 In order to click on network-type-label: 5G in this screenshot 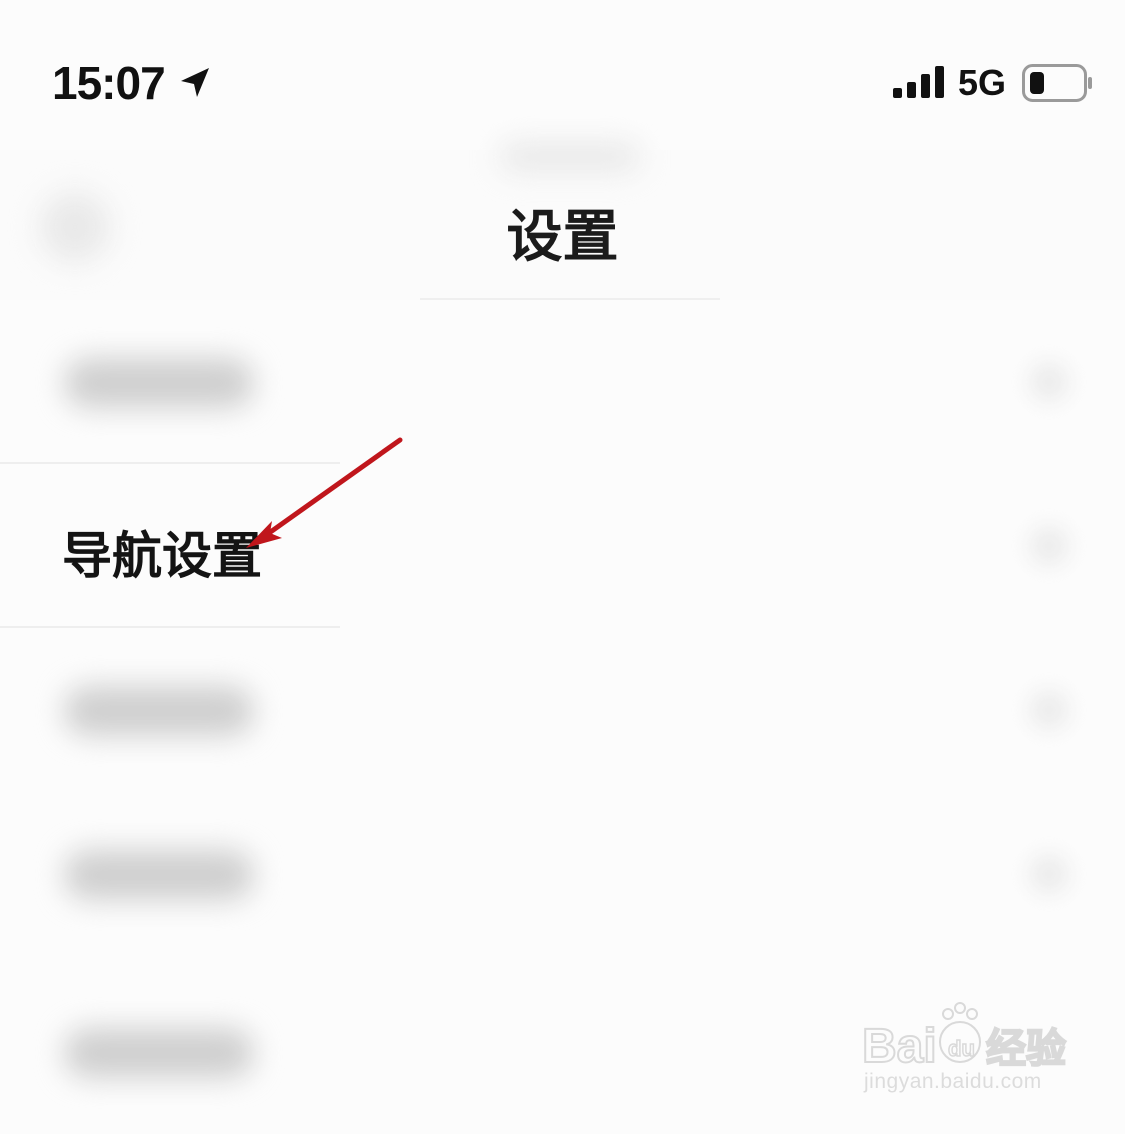, I will do `click(982, 82)`.